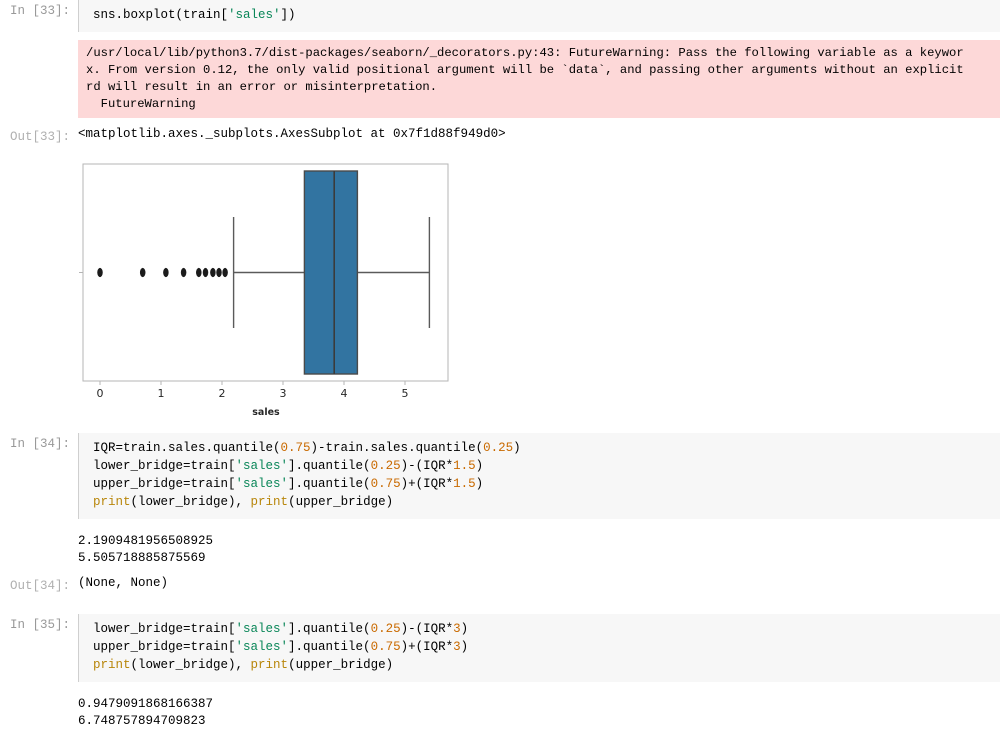 This screenshot has height=750, width=1000. I want to click on result-text-34: (None, None), so click(123, 583).